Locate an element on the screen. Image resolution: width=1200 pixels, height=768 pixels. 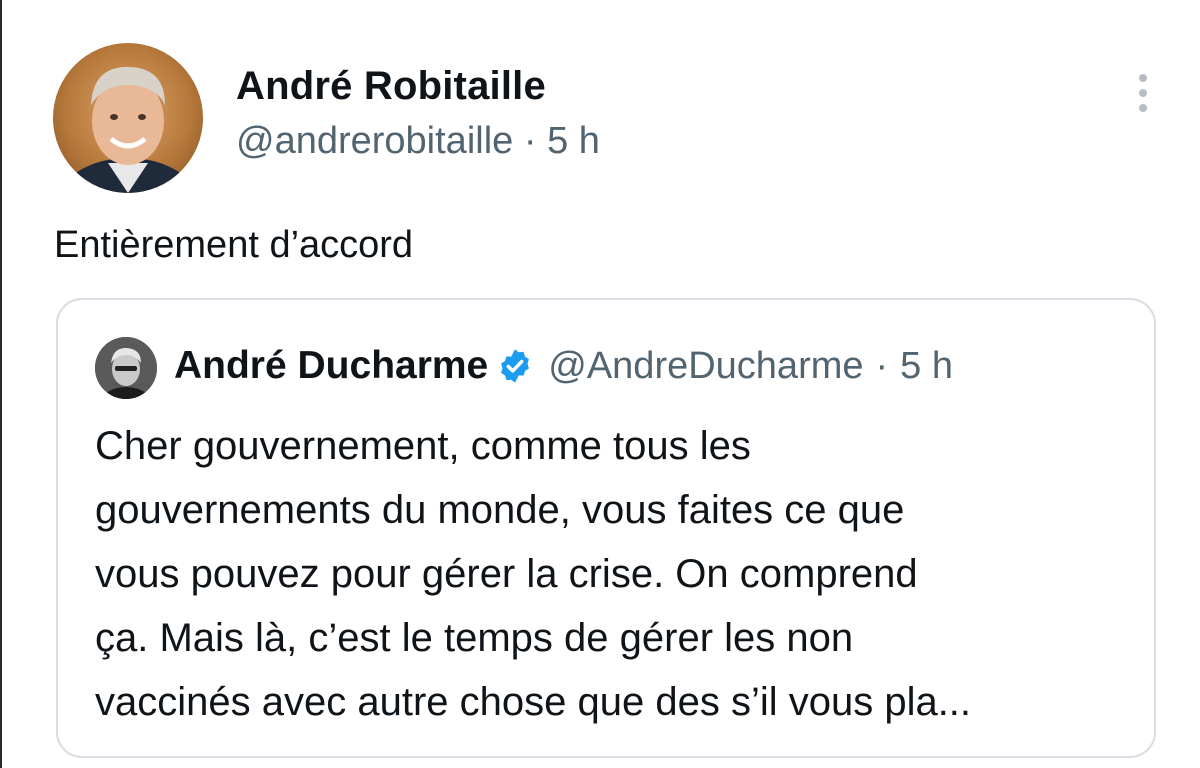
author-name: André Robitaille is located at coordinates (391, 86).